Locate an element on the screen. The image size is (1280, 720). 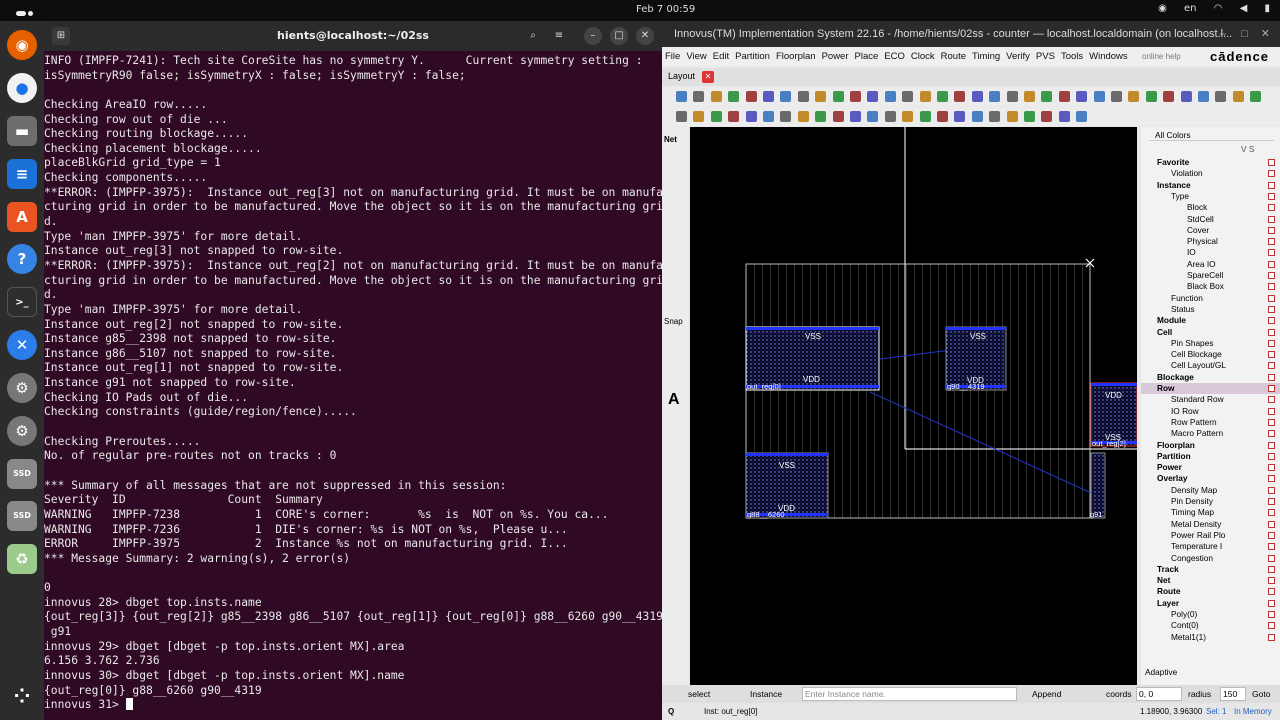
layer-item-temperature-i: Temperature I is located at coordinates (1210, 546).